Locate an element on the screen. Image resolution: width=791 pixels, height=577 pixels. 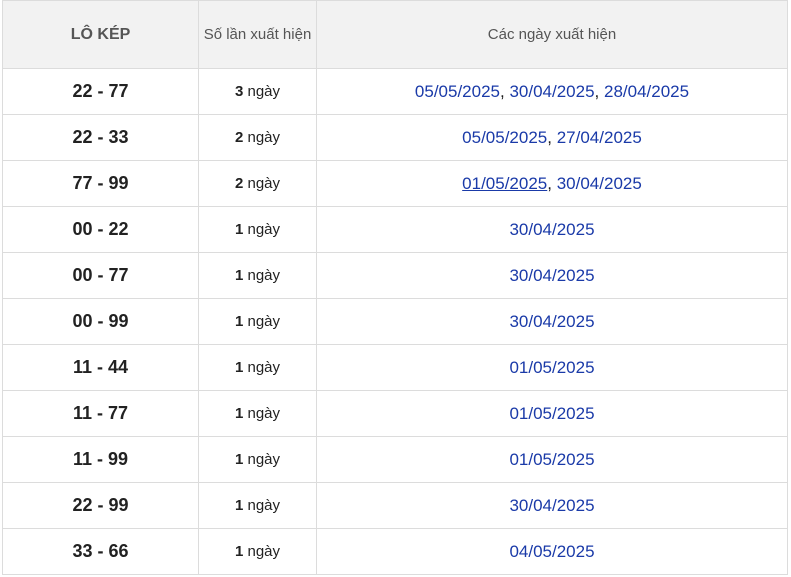
table-row: 00 - 22 1 ngày 30/04/2025 is located at coordinates (395, 229).